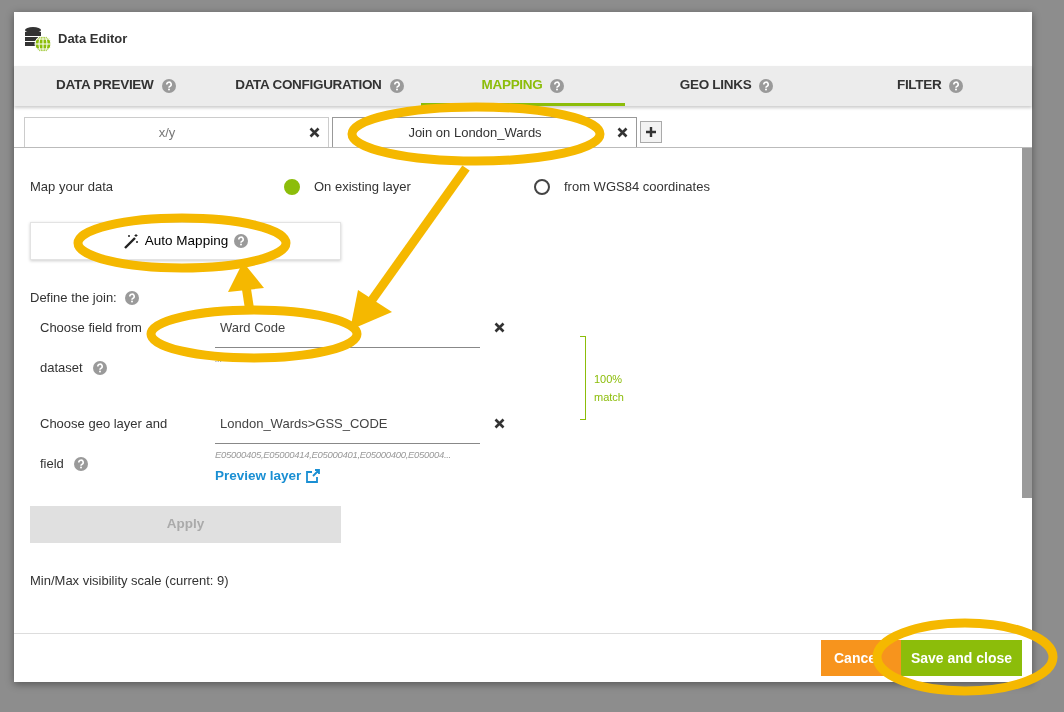 This screenshot has height=712, width=1064. I want to click on window-title: Data Editor, so click(93, 39).